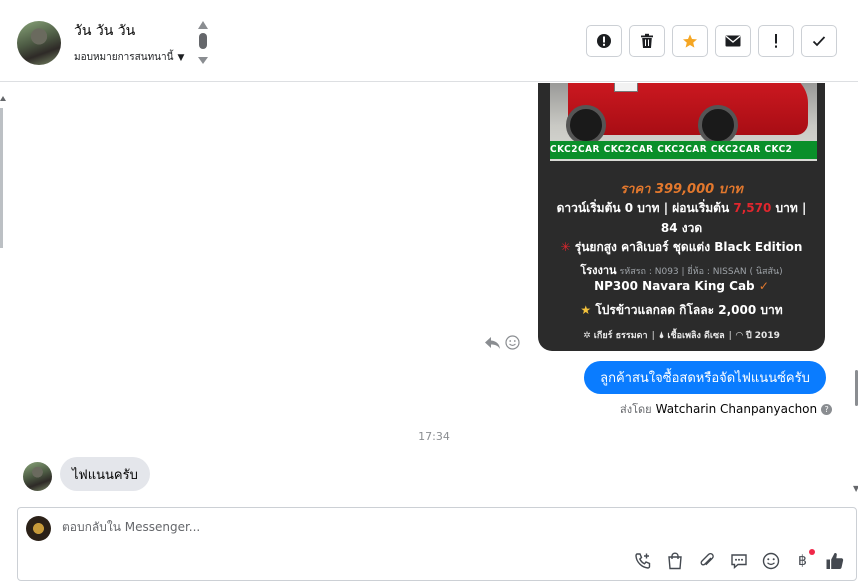  I want to click on reply-composer: ฿, so click(437, 544).